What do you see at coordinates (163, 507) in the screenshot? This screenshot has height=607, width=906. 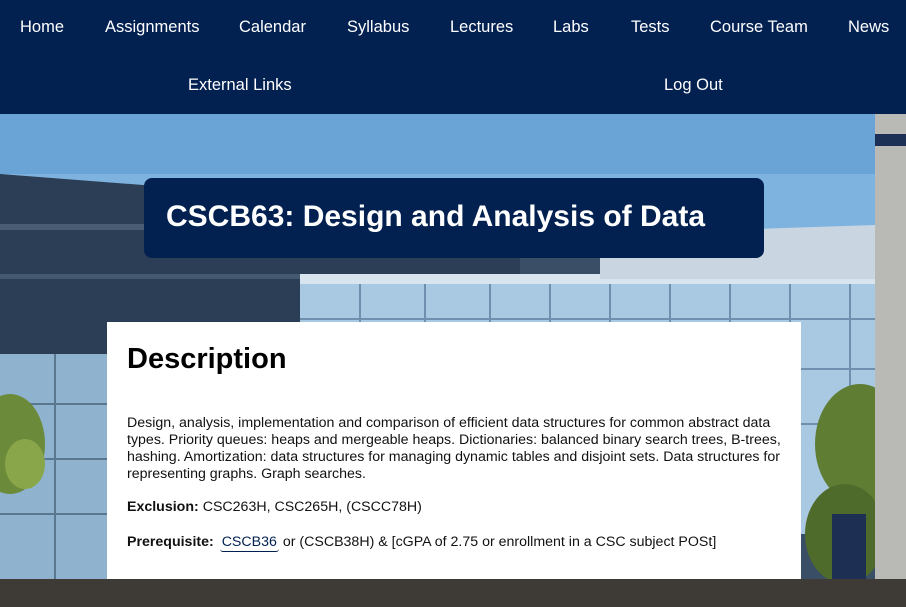 I see `exclusion-label: Exclusion:` at bounding box center [163, 507].